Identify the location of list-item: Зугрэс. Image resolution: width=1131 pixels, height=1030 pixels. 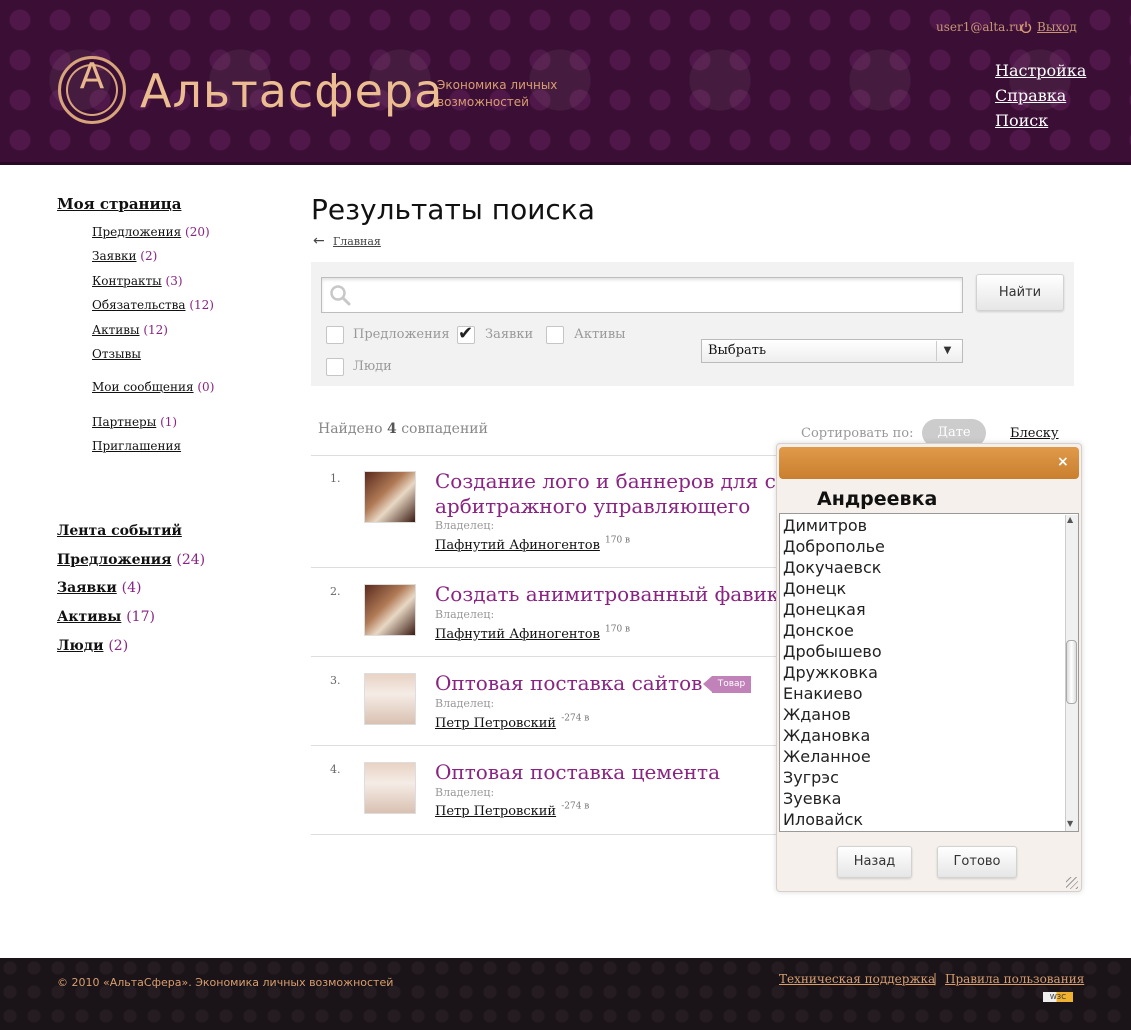
(811, 777).